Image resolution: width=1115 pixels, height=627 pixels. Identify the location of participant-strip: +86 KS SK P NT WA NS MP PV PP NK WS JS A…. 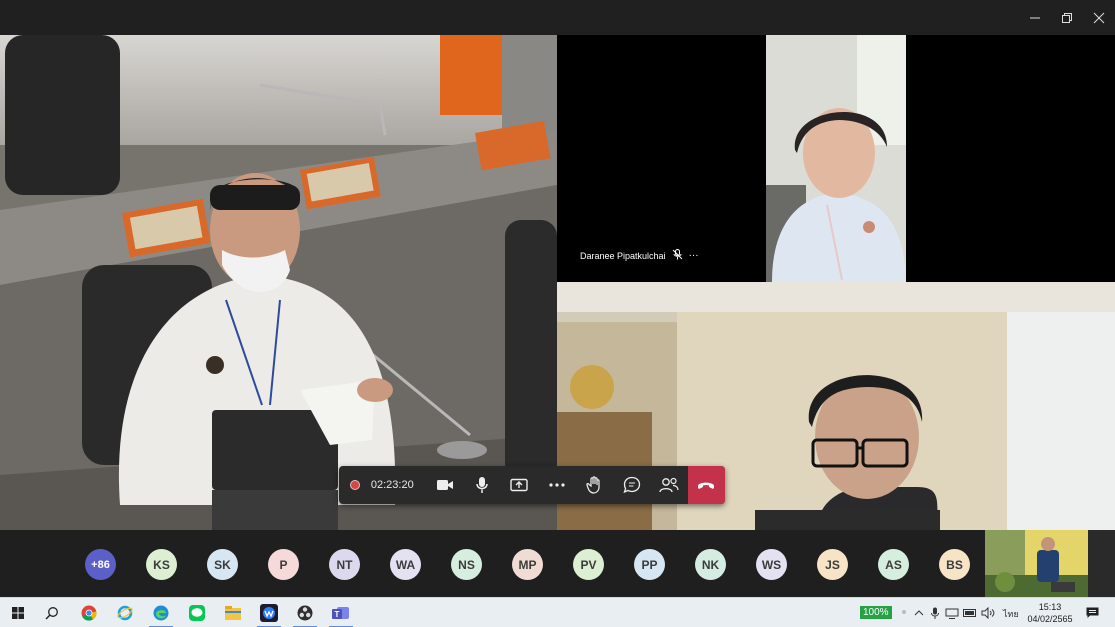
(557, 563).